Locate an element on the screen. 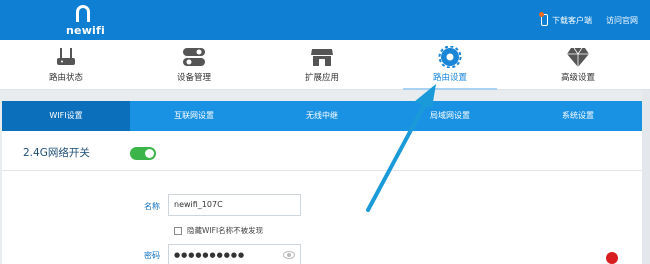 The height and width of the screenshot is (264, 650). password-label: 密码 is located at coordinates (152, 255).